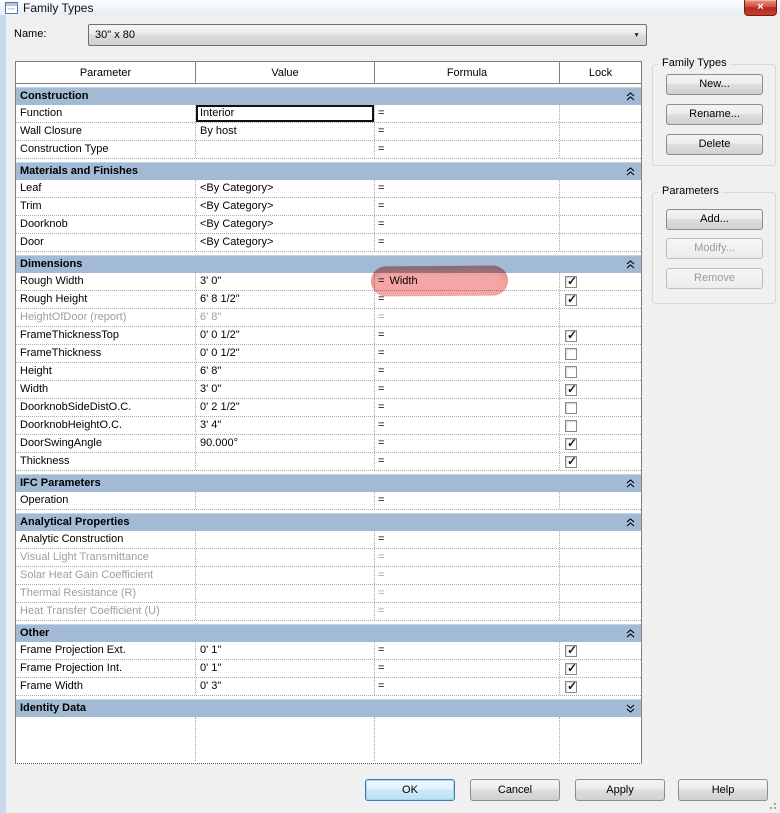  Describe the element at coordinates (714, 278) in the screenshot. I see `remove-parameter-button: Remove` at that location.